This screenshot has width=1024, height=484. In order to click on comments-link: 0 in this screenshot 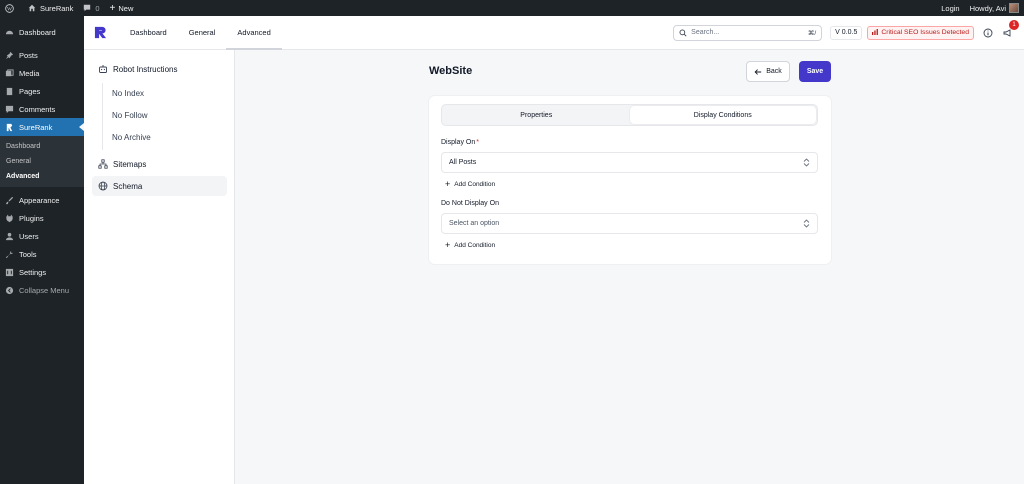, I will do `click(91, 8)`.